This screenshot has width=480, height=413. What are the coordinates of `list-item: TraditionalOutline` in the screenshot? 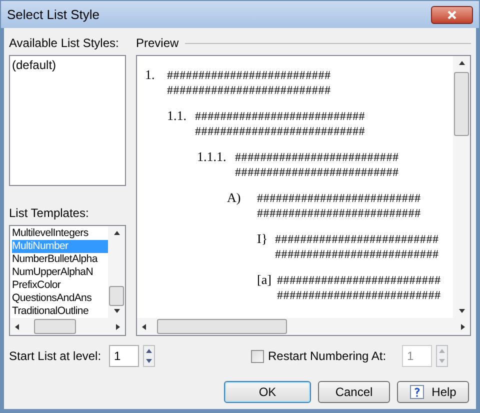 It's located at (60, 311).